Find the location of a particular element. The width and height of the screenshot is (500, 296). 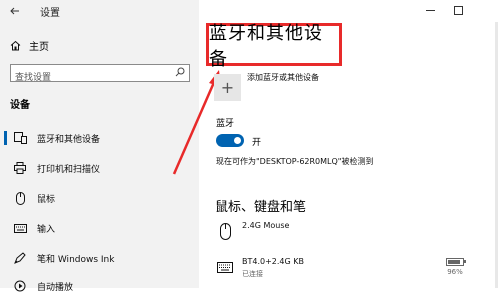

battery-icon is located at coordinates (456, 262).